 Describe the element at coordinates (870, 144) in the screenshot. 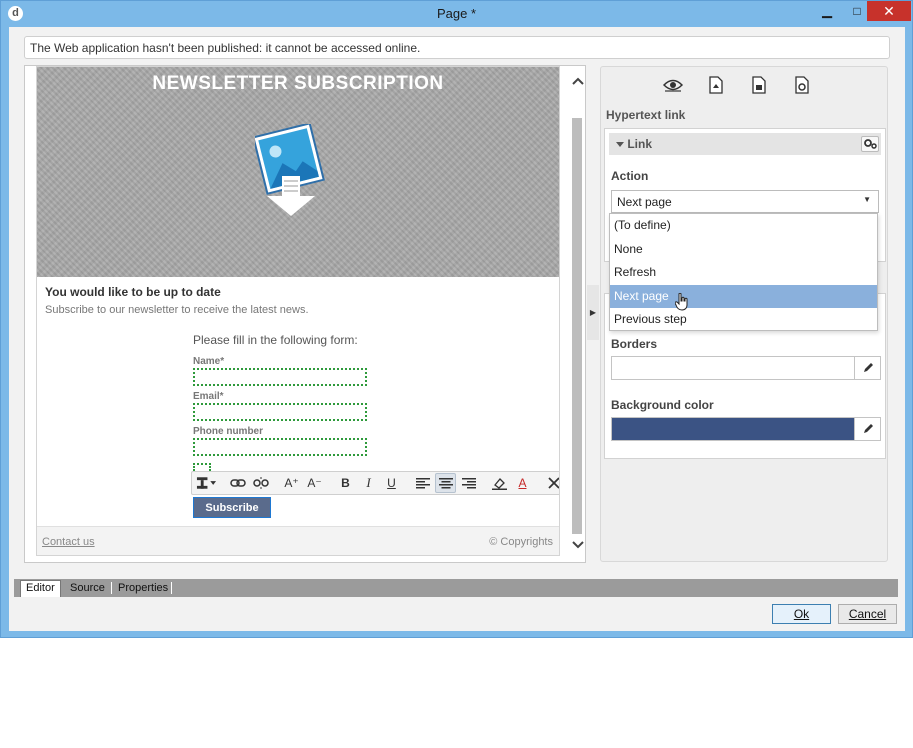

I see `gear-icon` at that location.